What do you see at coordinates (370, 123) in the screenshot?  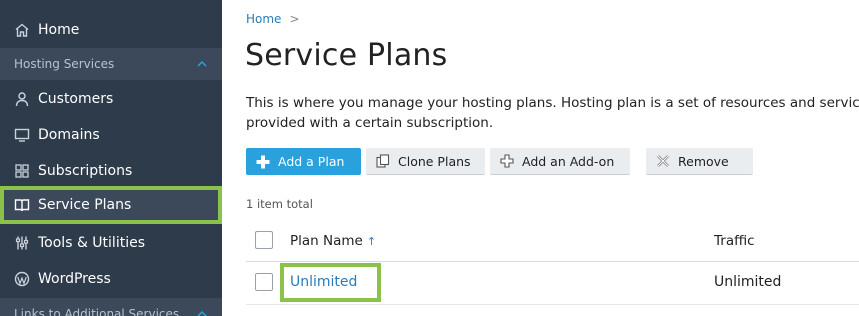 I see `page-description-line: provided with a certain subscription.` at bounding box center [370, 123].